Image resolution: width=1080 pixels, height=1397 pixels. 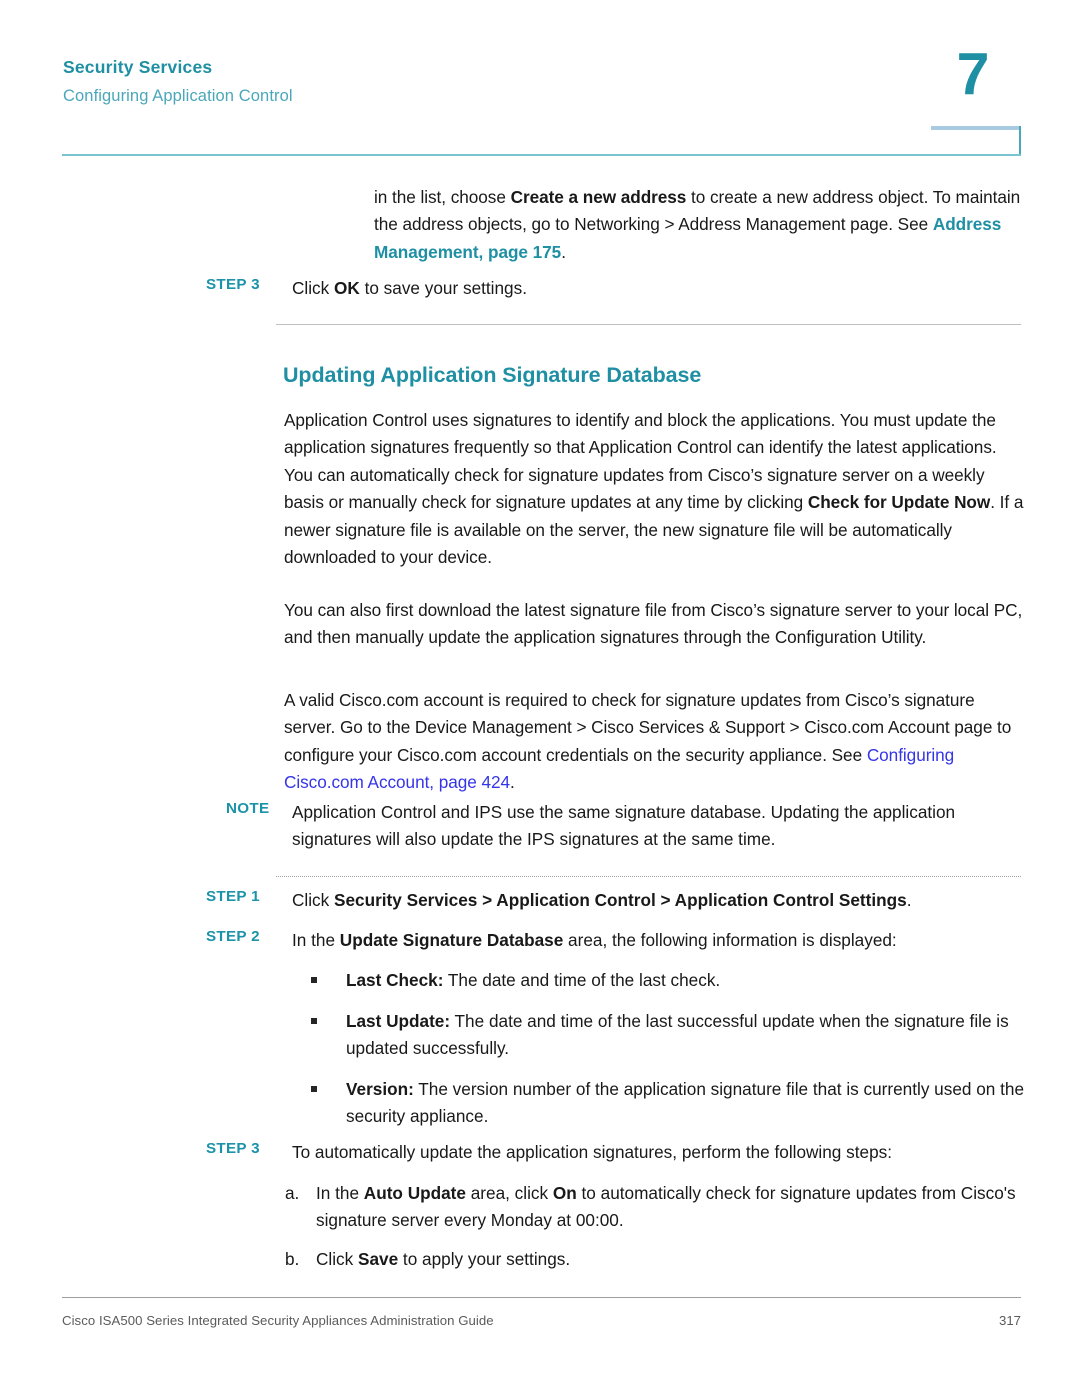 What do you see at coordinates (414, 1193) in the screenshot?
I see `substep-a-bold-auto-update: Auto Update` at bounding box center [414, 1193].